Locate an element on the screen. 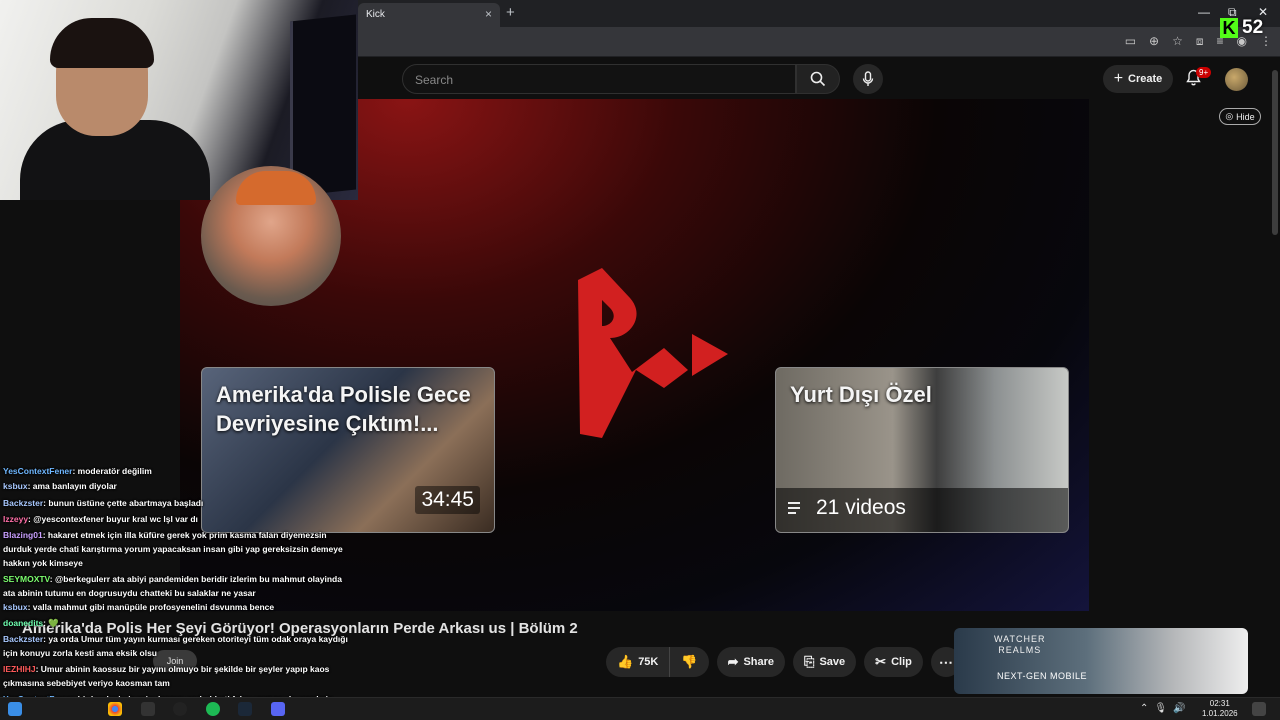 This screenshot has width=1280, height=720. share-label: Share is located at coordinates (759, 662).